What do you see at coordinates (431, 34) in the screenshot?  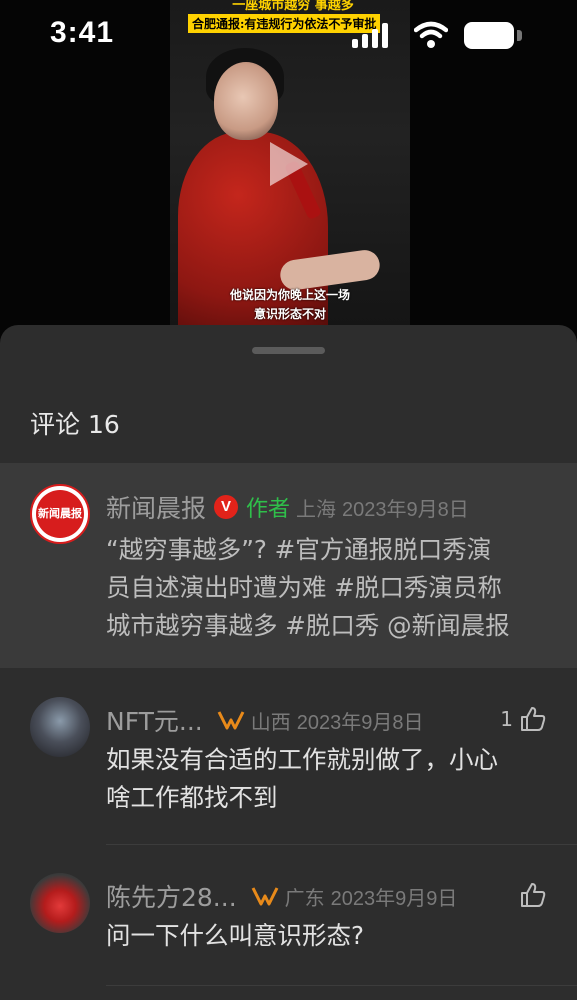 I see `wifi-icon` at bounding box center [431, 34].